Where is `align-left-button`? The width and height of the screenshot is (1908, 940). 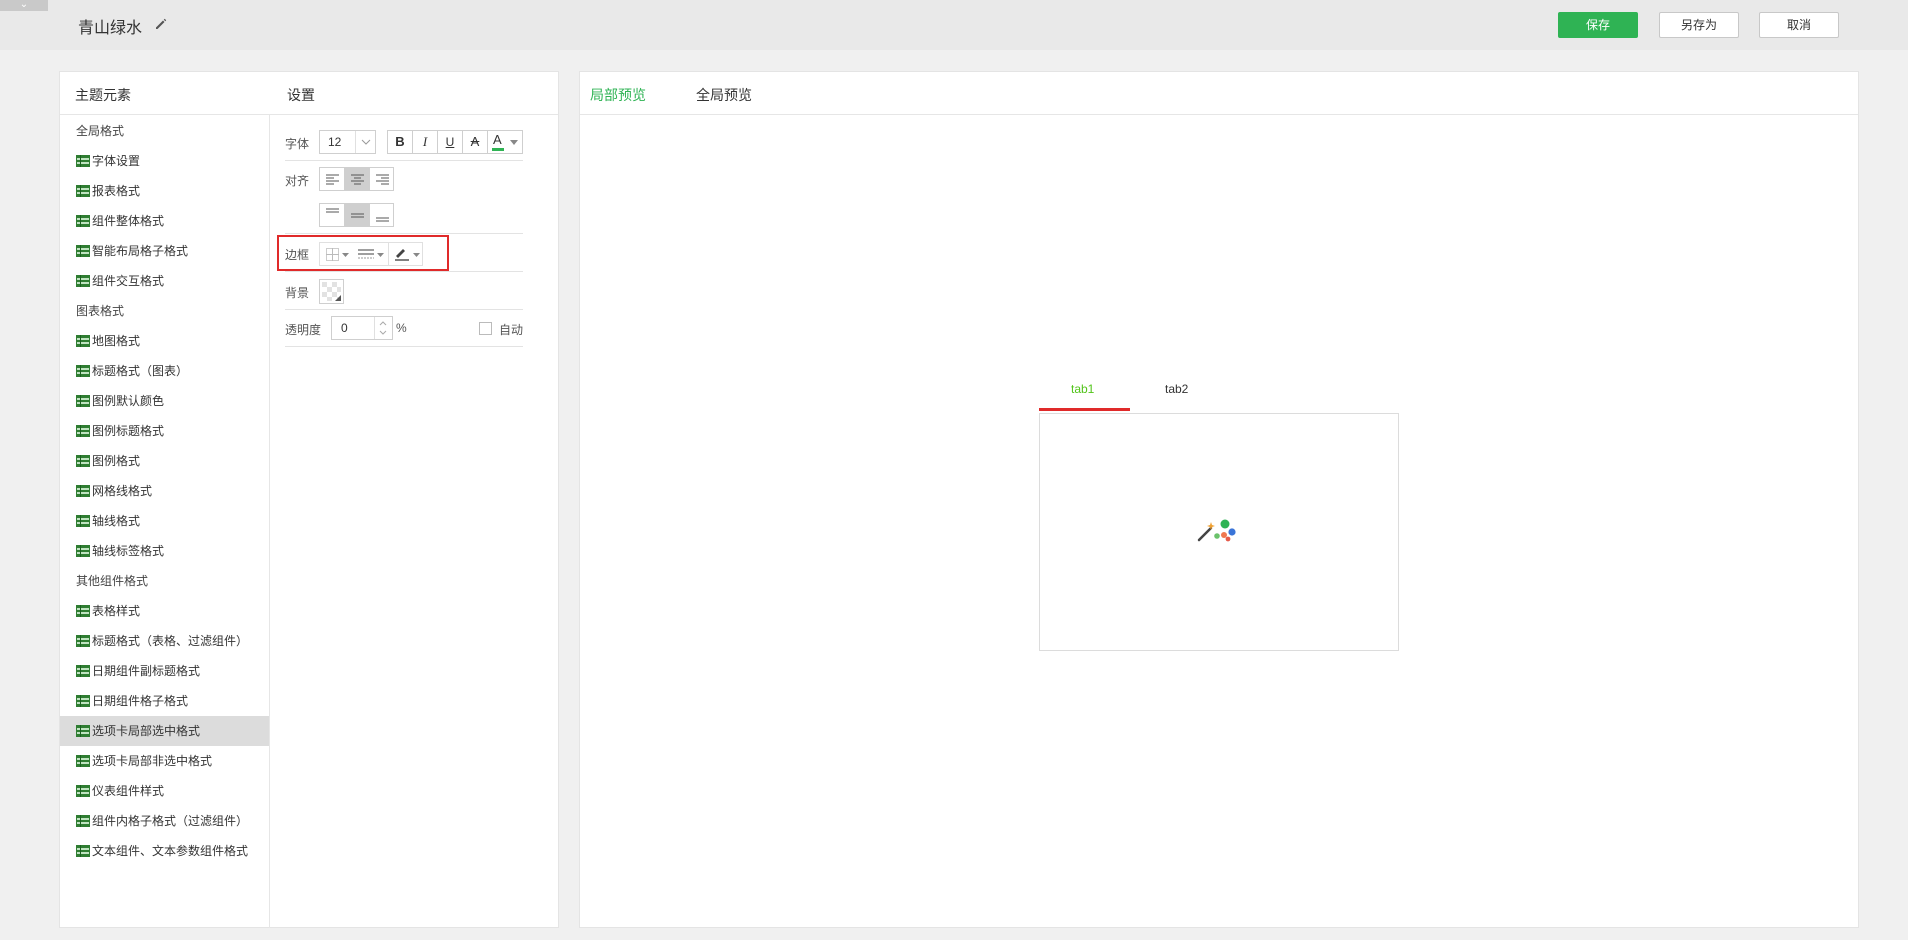 align-left-button is located at coordinates (332, 179).